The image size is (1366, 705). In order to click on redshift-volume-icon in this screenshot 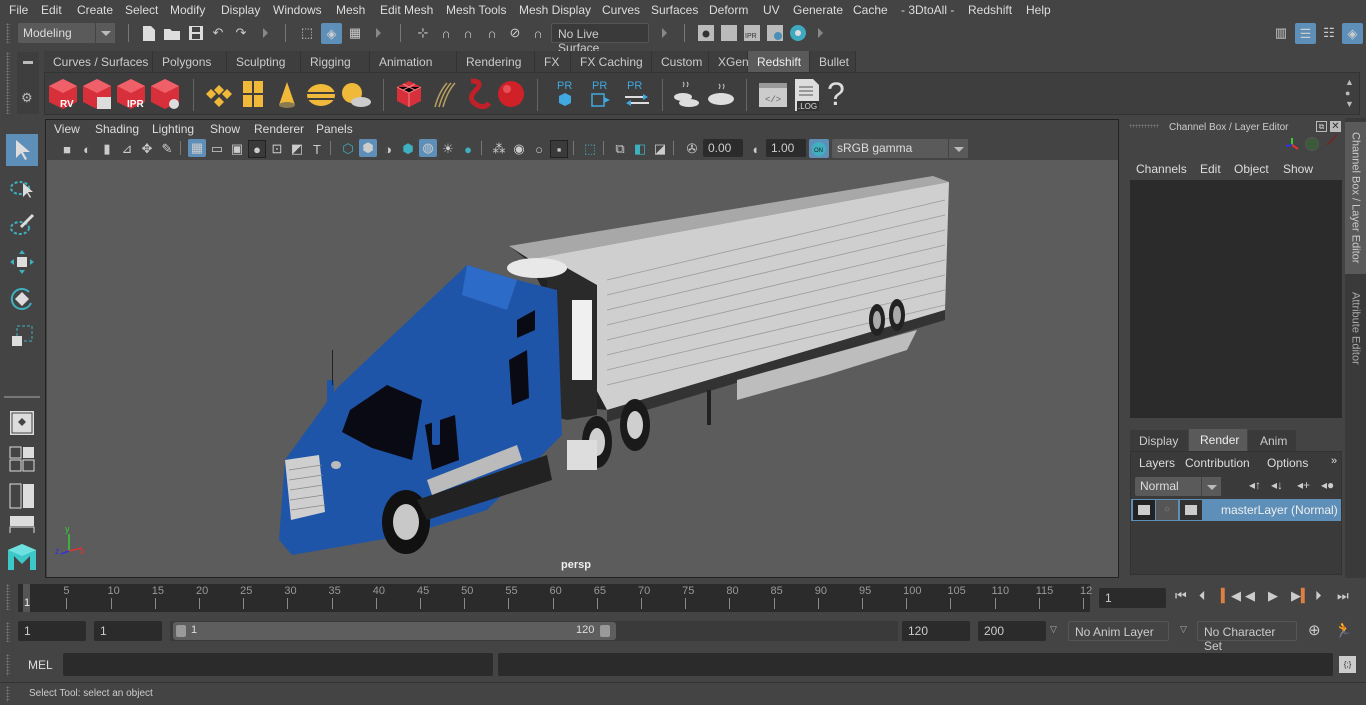, I will do `click(477, 94)`.